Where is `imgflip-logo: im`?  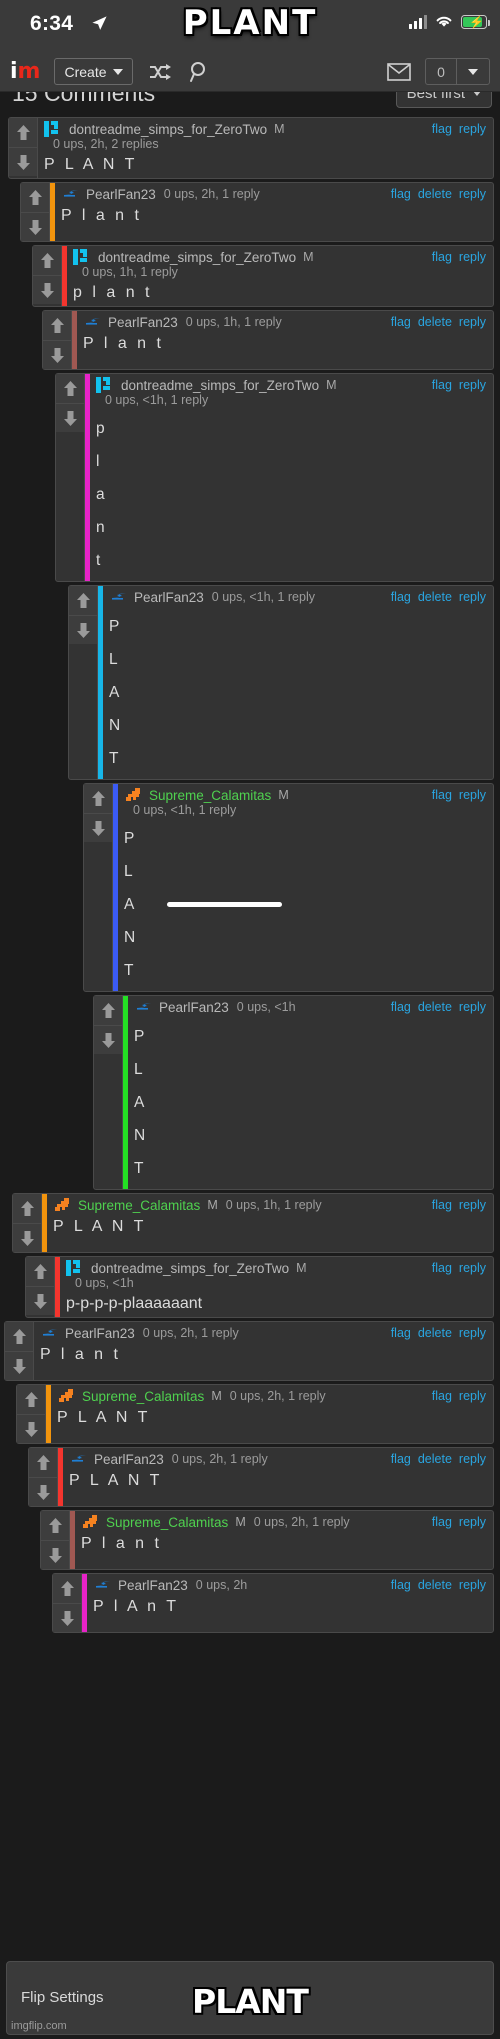 imgflip-logo: im is located at coordinates (25, 71).